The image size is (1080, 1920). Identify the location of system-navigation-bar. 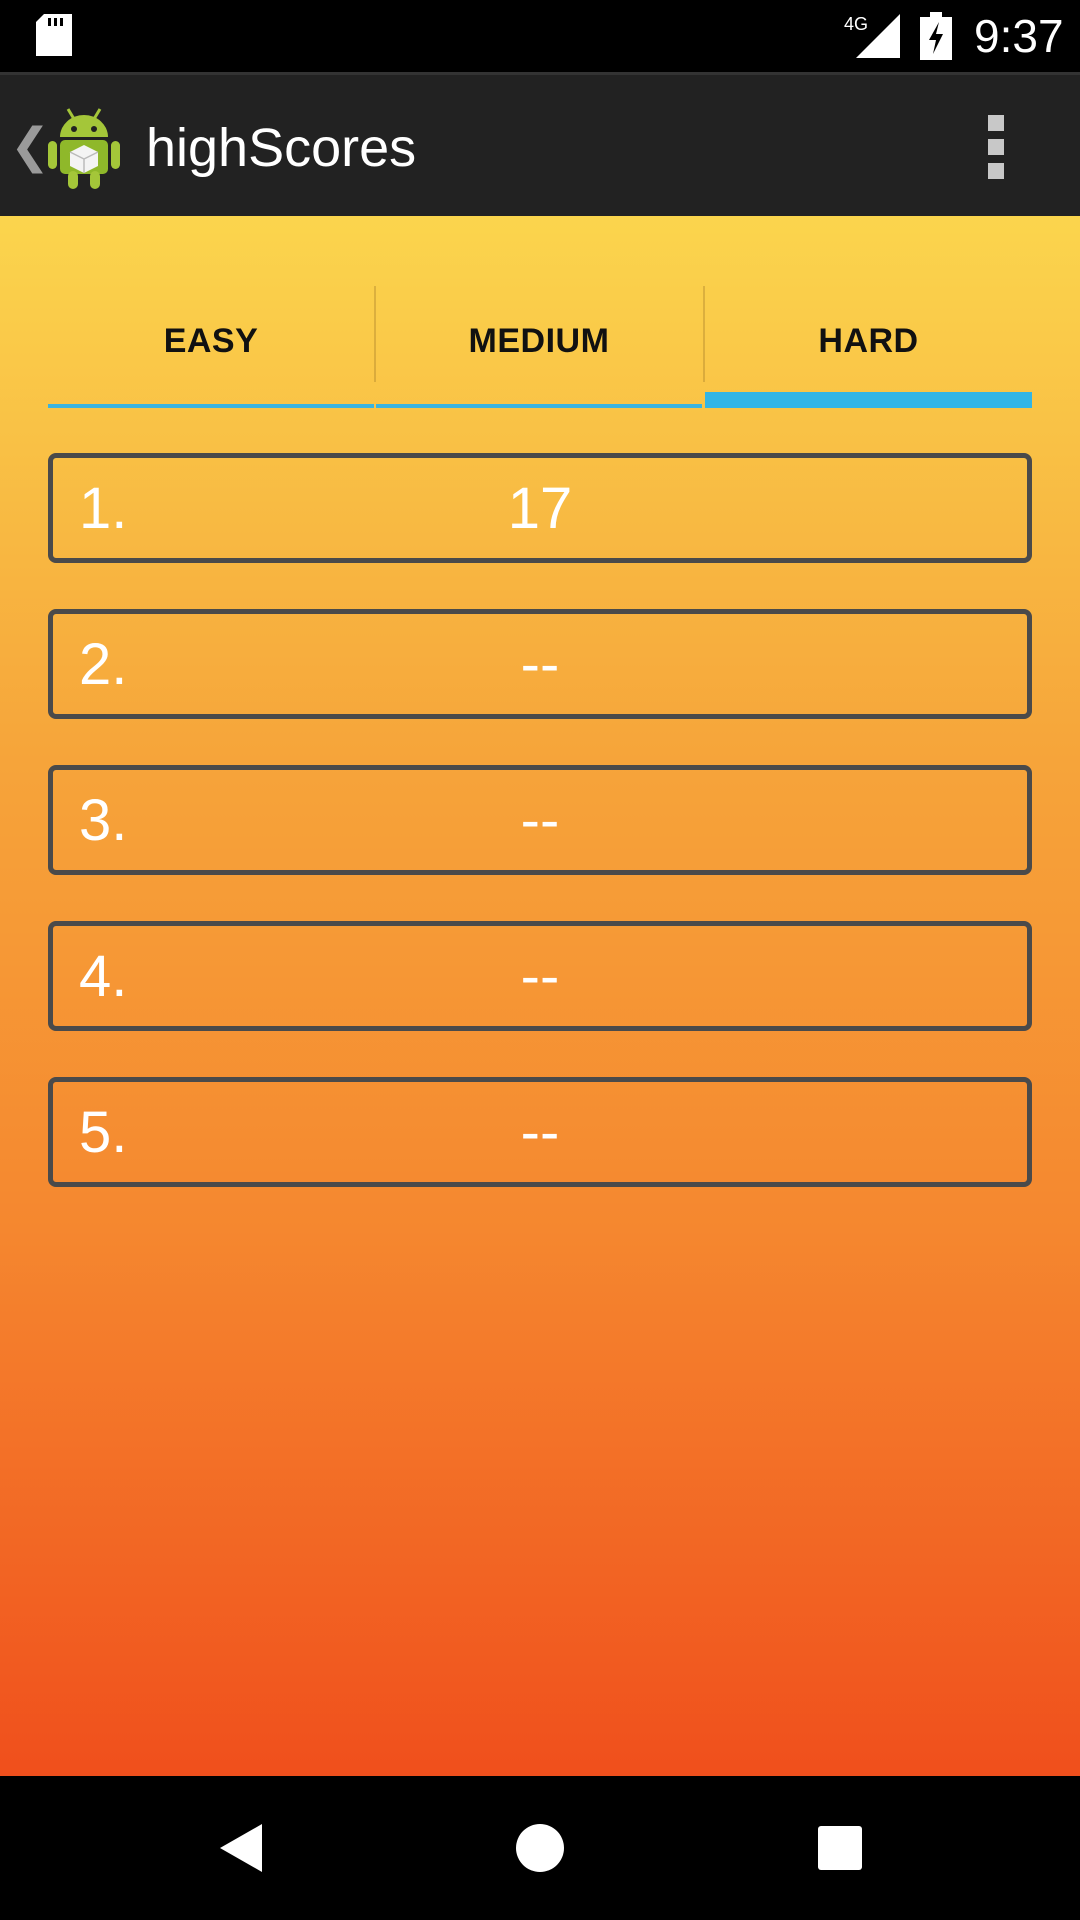
(540, 1848).